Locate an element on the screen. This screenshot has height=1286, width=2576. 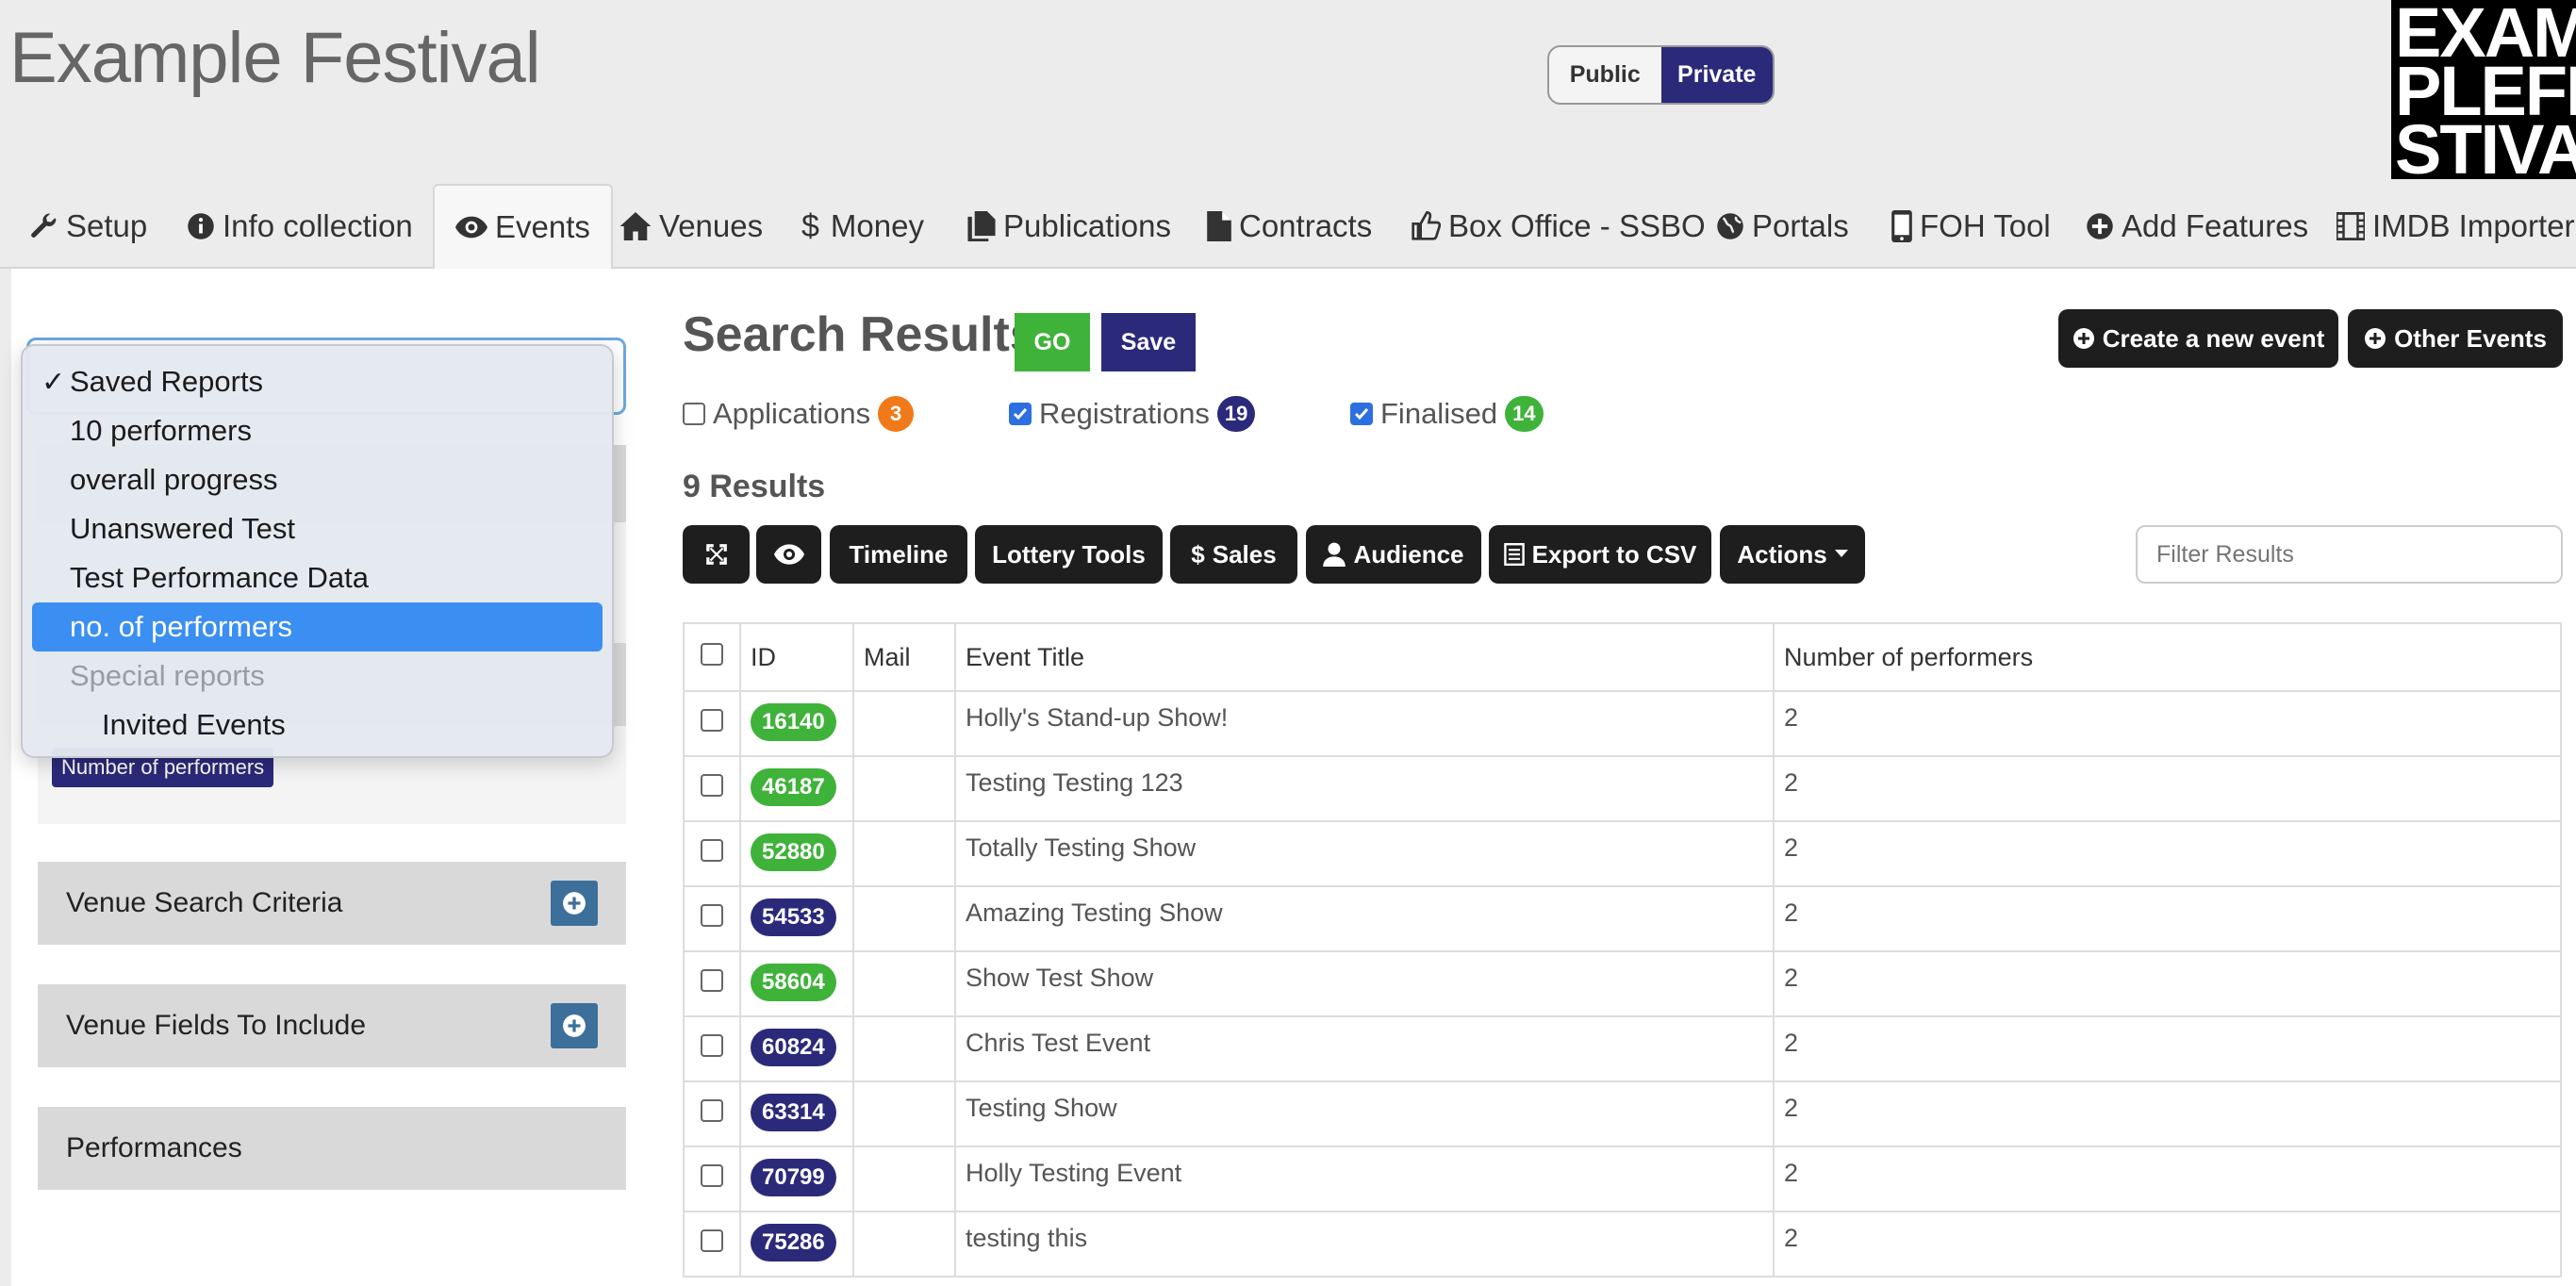
event-id-badge: 58604 is located at coordinates (793, 983).